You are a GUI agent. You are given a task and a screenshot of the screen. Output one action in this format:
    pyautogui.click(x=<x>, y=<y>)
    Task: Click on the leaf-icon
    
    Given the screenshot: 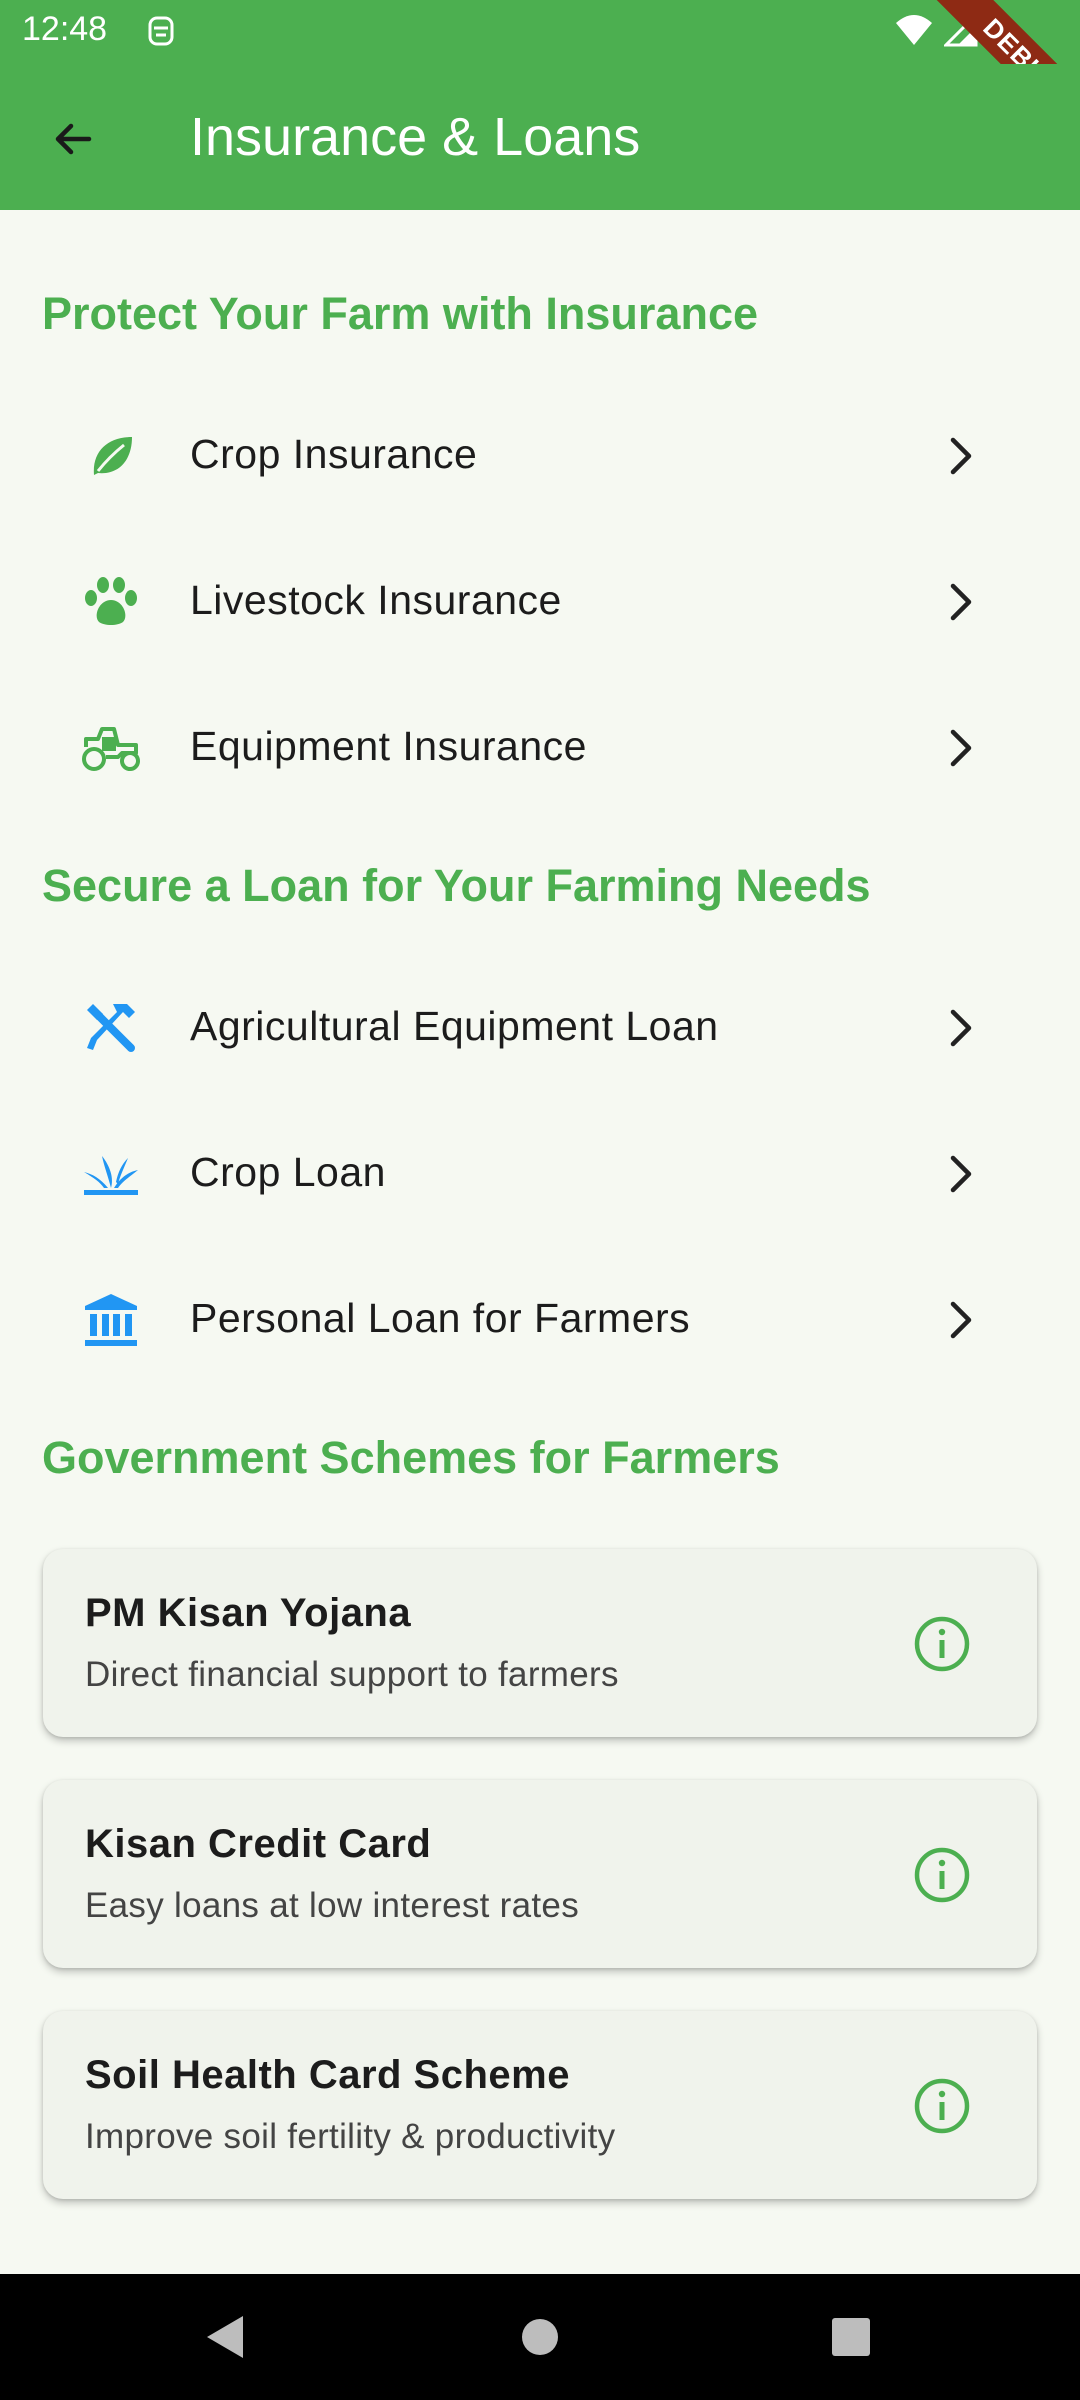 What is the action you would take?
    pyautogui.click(x=111, y=456)
    